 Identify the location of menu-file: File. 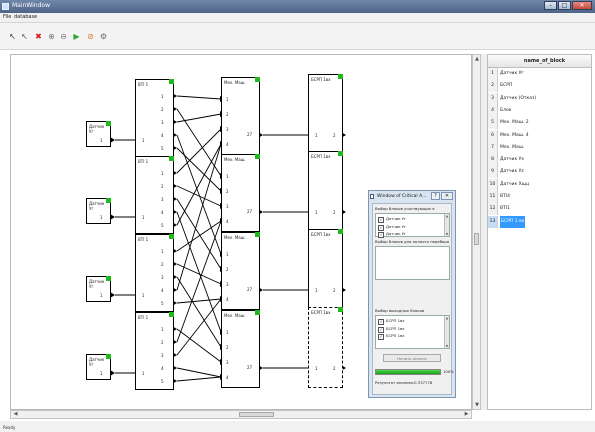
(7, 17).